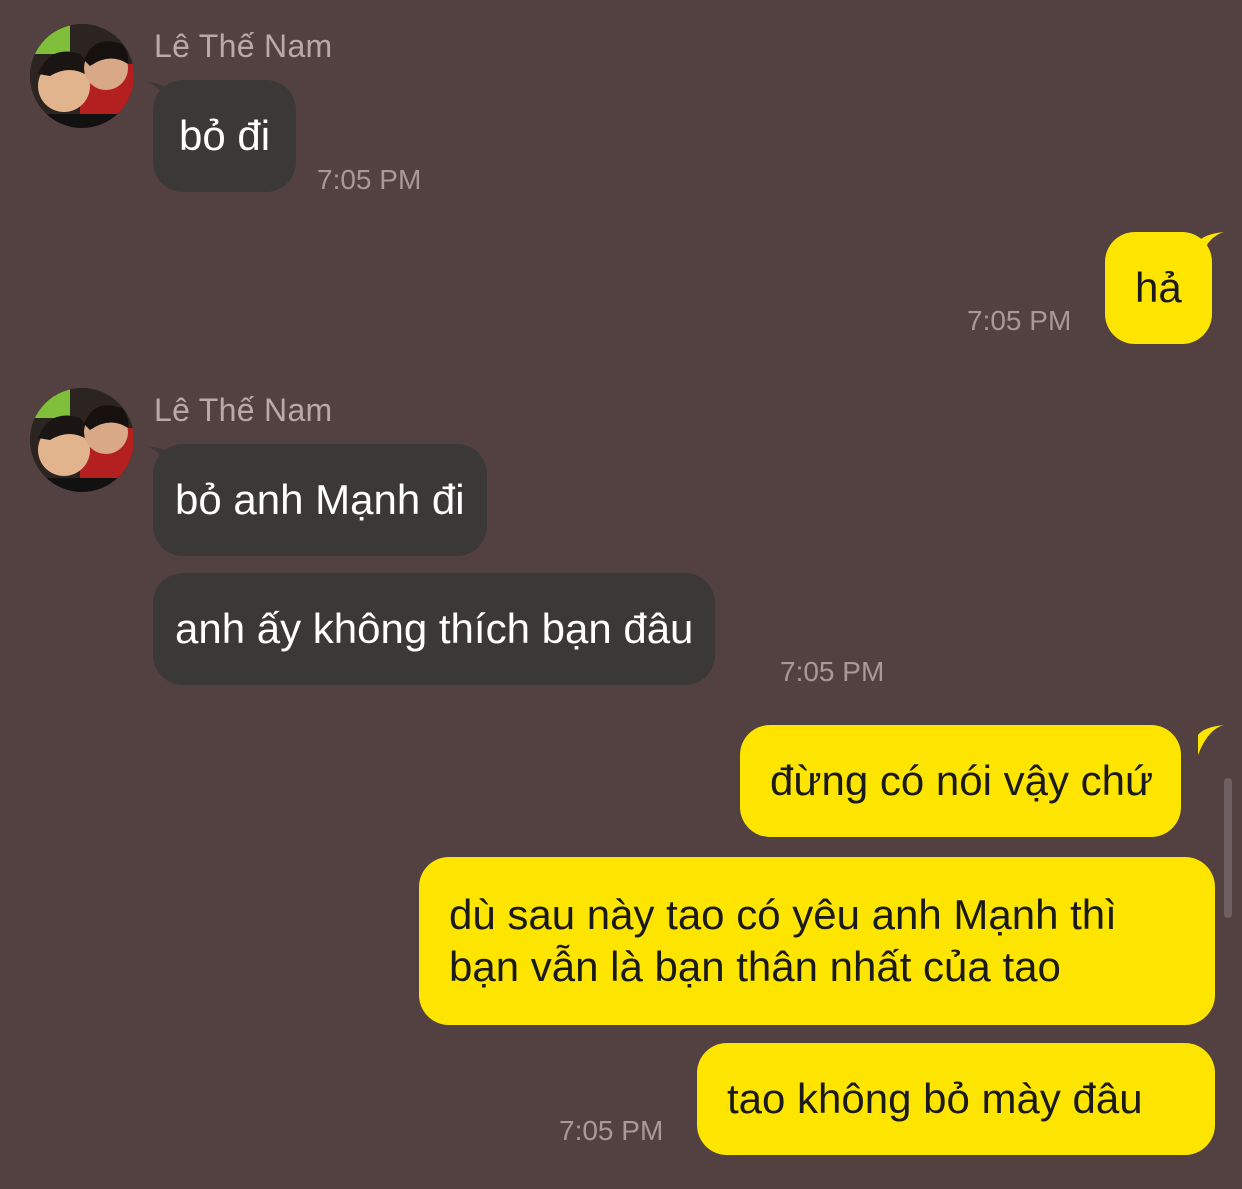 This screenshot has width=1242, height=1189. What do you see at coordinates (783, 914) in the screenshot?
I see `message-line: dù sau này tao có yêu anh Mạnh thì` at bounding box center [783, 914].